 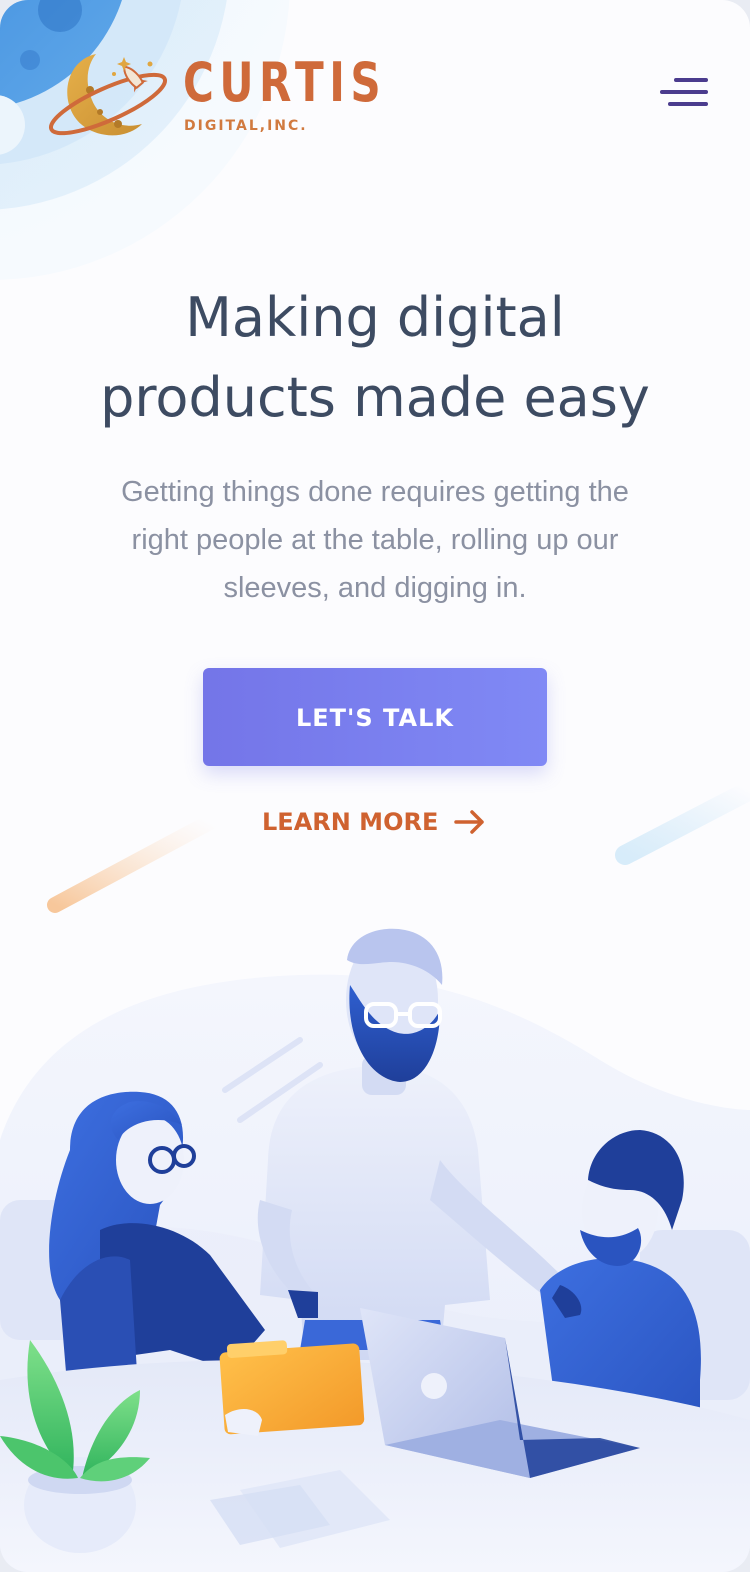 What do you see at coordinates (375, 717) in the screenshot?
I see `lets-talk-button: LET'S TALK` at bounding box center [375, 717].